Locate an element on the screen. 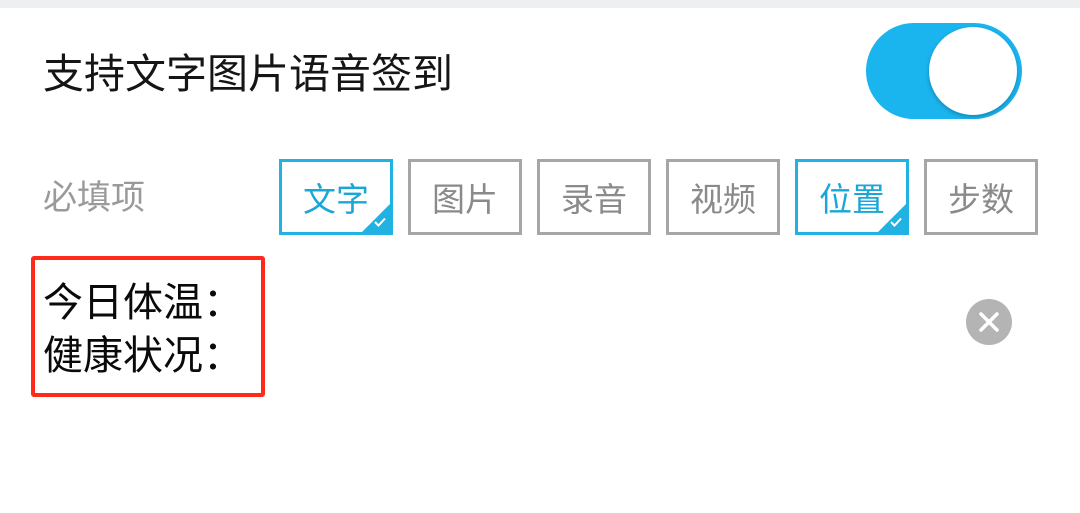 Image resolution: width=1080 pixels, height=513 pixels. option-recording: 录音 is located at coordinates (594, 197).